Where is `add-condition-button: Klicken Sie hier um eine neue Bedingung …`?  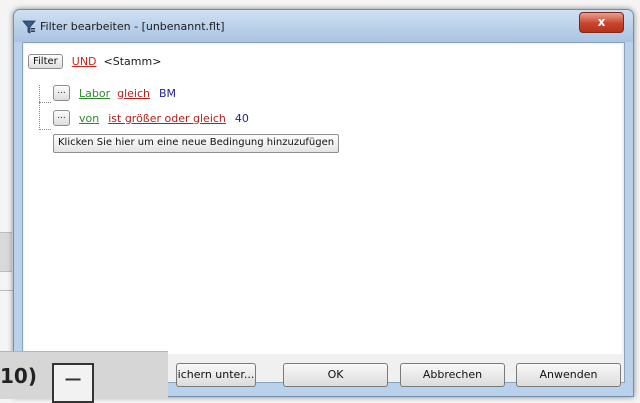 add-condition-button: Klicken Sie hier um eine neue Bedingung … is located at coordinates (196, 143).